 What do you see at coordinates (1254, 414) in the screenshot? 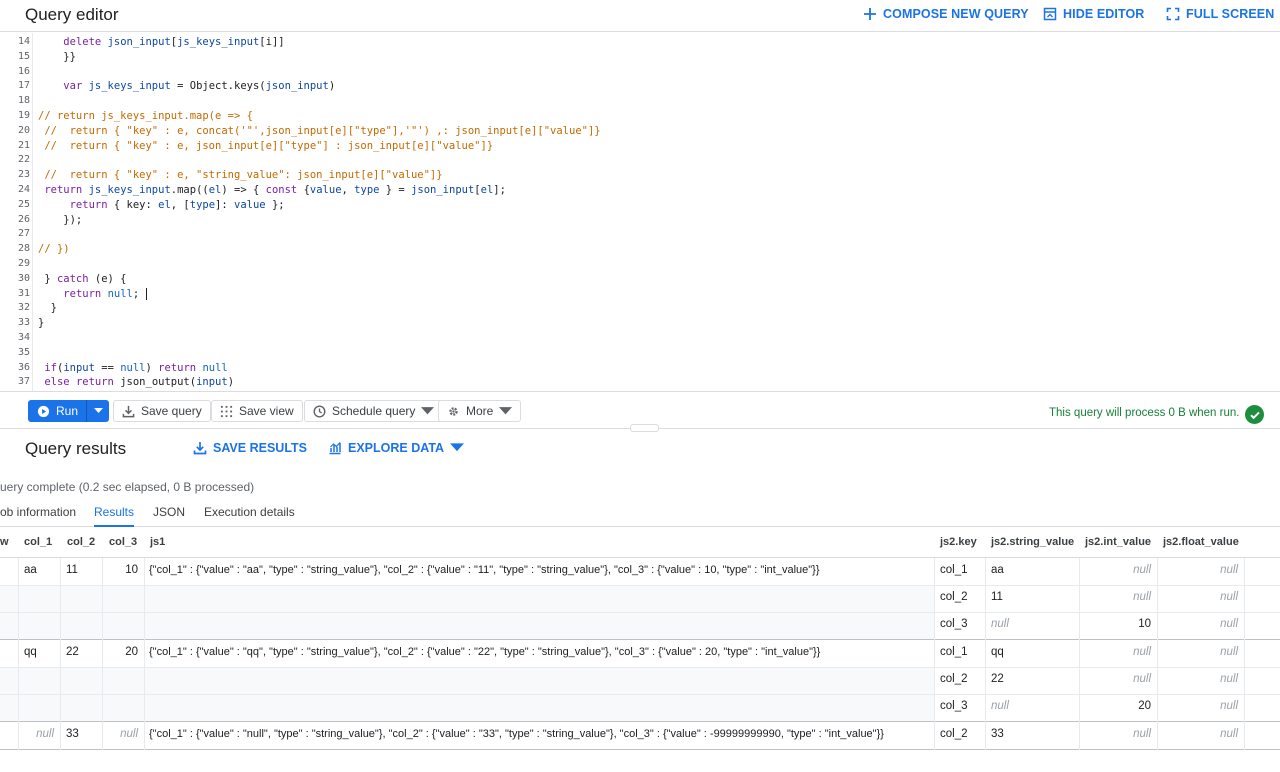
I see `check-circle-icon` at bounding box center [1254, 414].